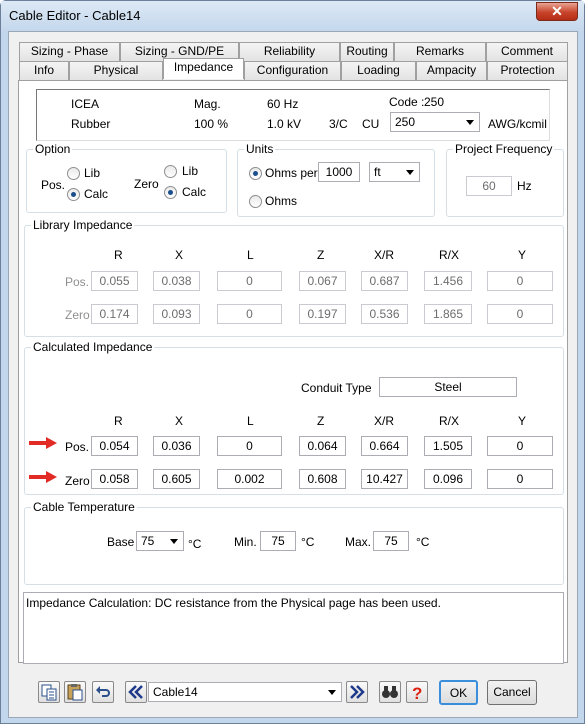  What do you see at coordinates (448, 446) in the screenshot?
I see `calc-pos-rx: 1.505` at bounding box center [448, 446].